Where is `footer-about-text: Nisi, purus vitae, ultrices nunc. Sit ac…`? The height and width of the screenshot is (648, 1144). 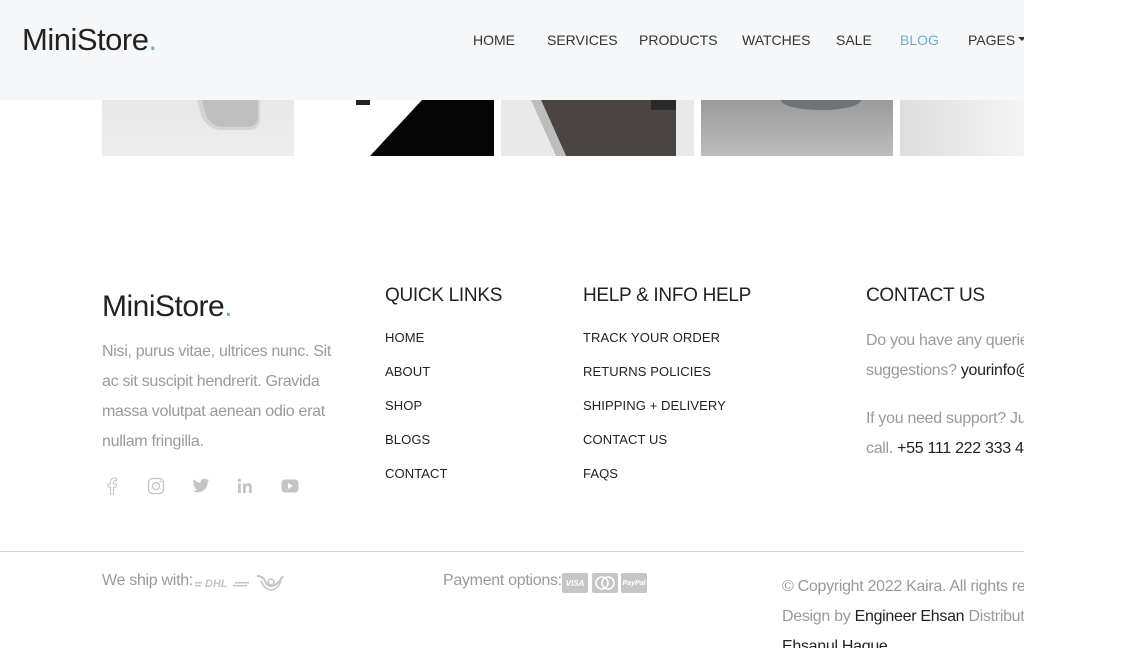
footer-about-text: Nisi, purus vitae, ultrices nunc. Sit ac… is located at coordinates (216, 396).